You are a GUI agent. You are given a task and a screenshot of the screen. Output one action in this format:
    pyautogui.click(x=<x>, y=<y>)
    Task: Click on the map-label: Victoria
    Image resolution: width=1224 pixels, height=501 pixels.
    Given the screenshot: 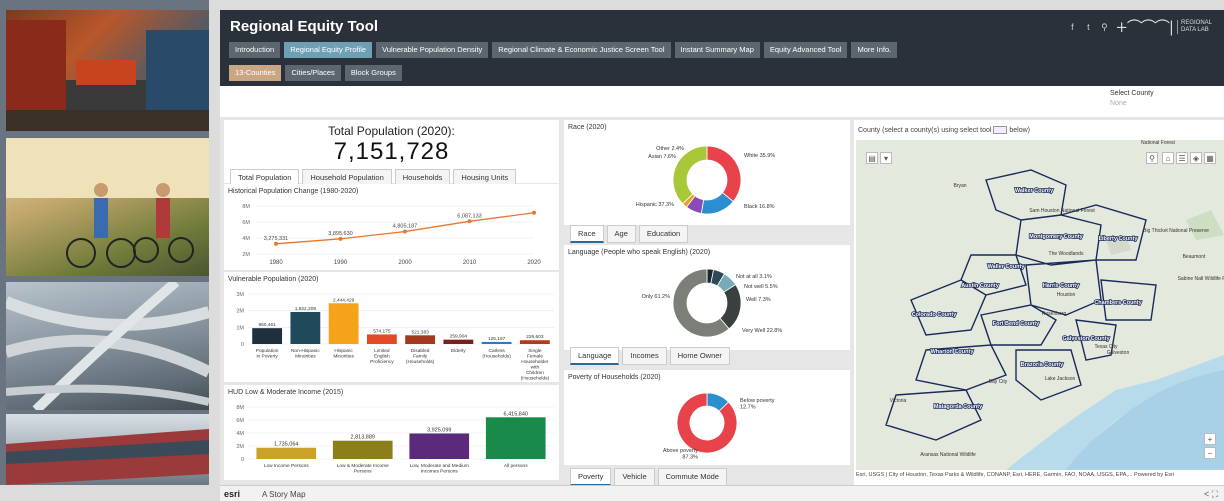 What is the action you would take?
    pyautogui.click(x=898, y=401)
    